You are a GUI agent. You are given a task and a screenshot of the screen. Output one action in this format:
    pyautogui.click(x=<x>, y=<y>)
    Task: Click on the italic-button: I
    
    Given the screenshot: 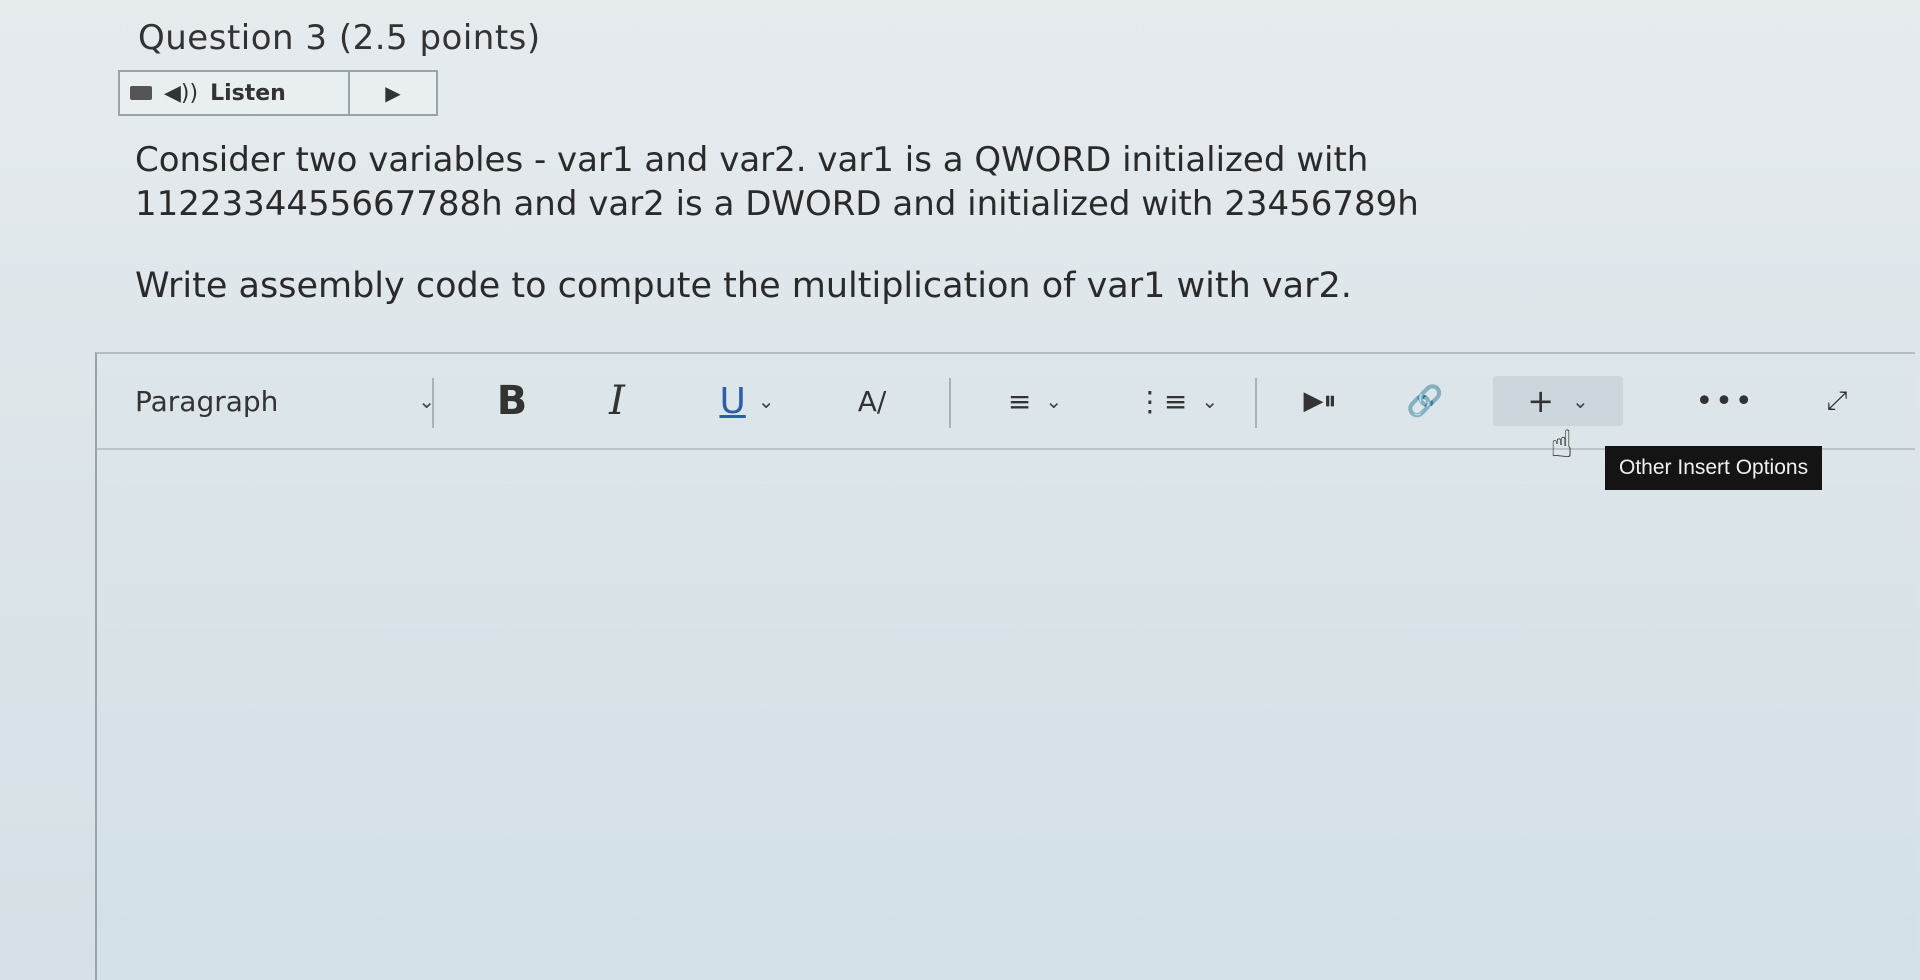 What is the action you would take?
    pyautogui.click(x=617, y=401)
    